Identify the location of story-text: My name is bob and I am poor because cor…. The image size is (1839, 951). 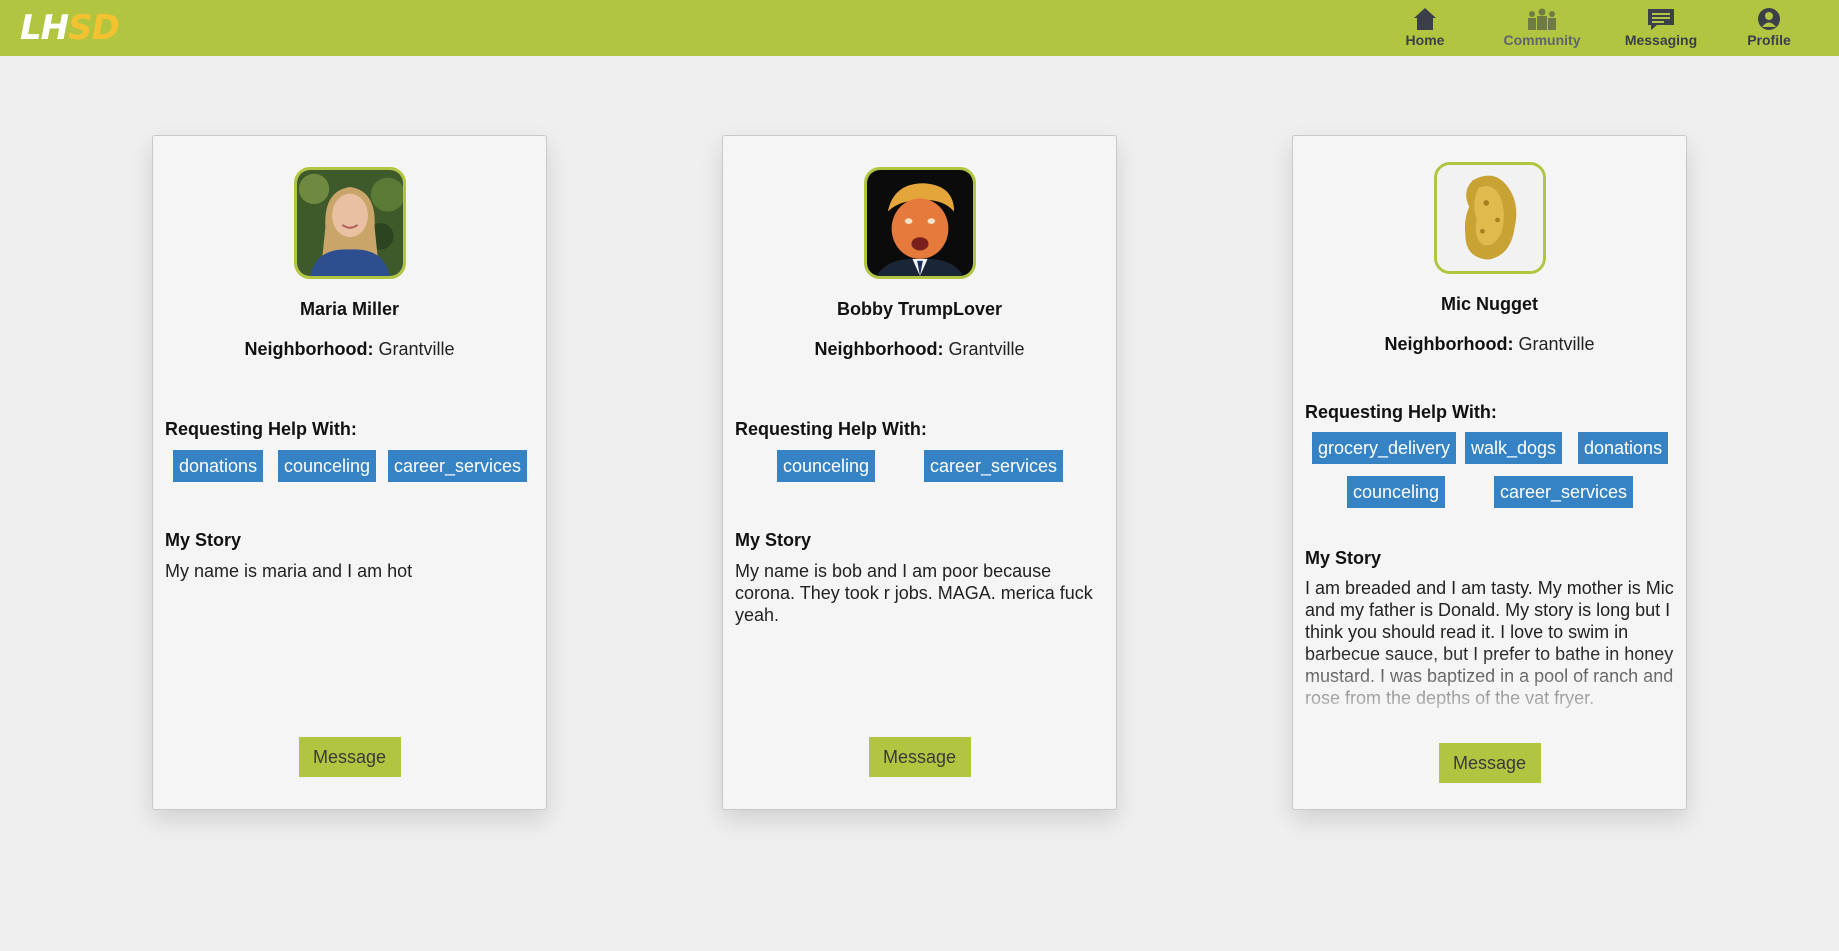
(914, 593).